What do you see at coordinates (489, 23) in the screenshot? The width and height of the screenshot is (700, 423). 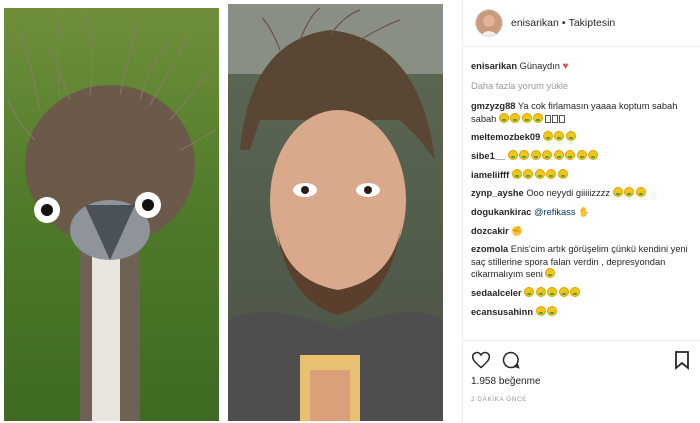 I see `avatar` at bounding box center [489, 23].